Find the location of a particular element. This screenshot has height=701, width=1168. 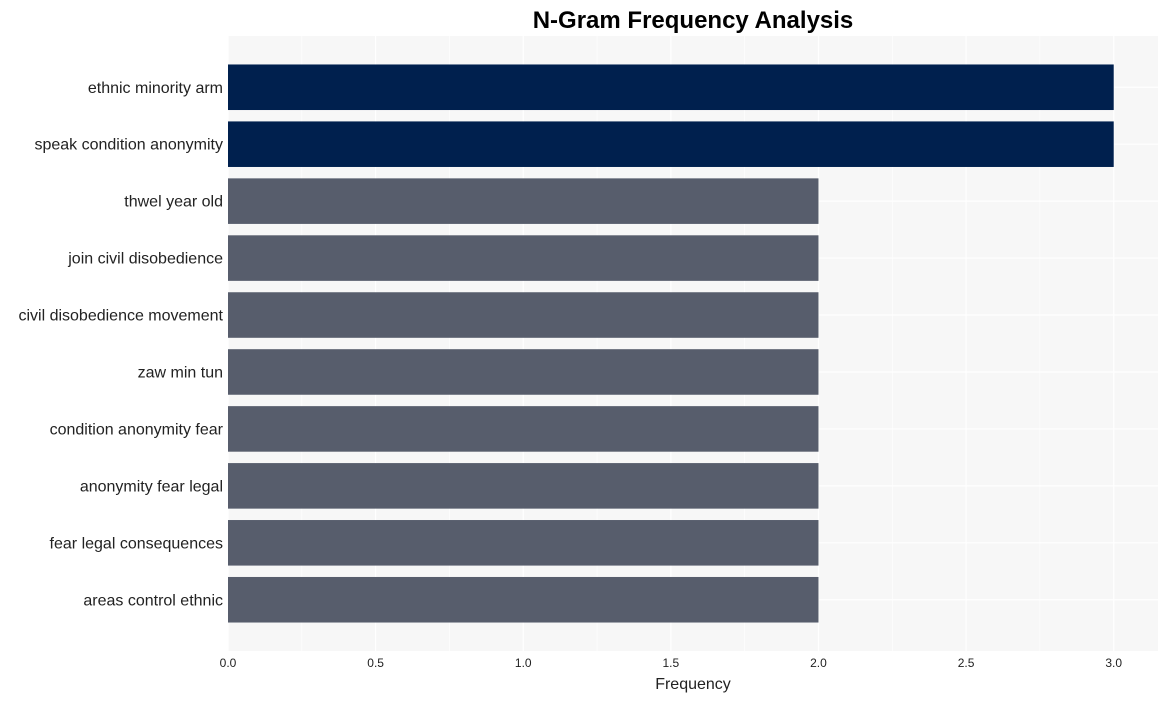

x-tick-label: 0.0 is located at coordinates (228, 663).